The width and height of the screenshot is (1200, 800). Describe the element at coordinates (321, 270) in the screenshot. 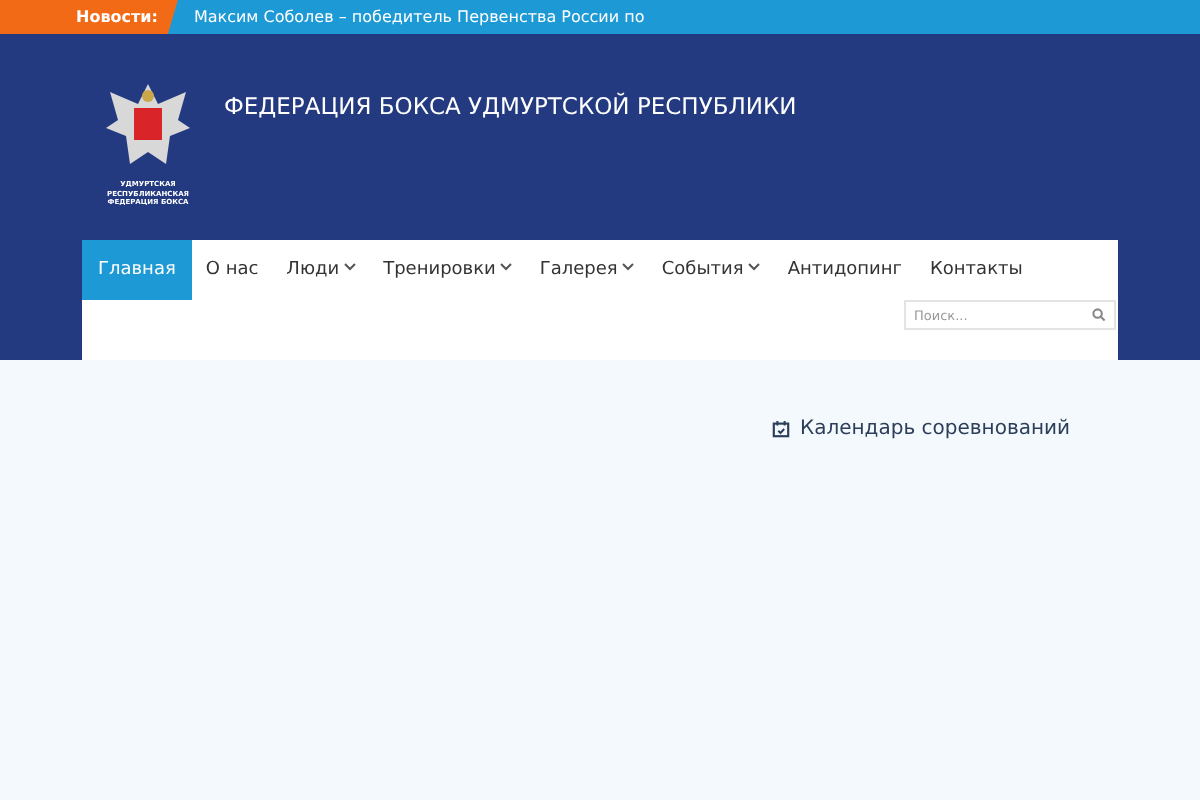

I see `nav-item: Люди` at that location.